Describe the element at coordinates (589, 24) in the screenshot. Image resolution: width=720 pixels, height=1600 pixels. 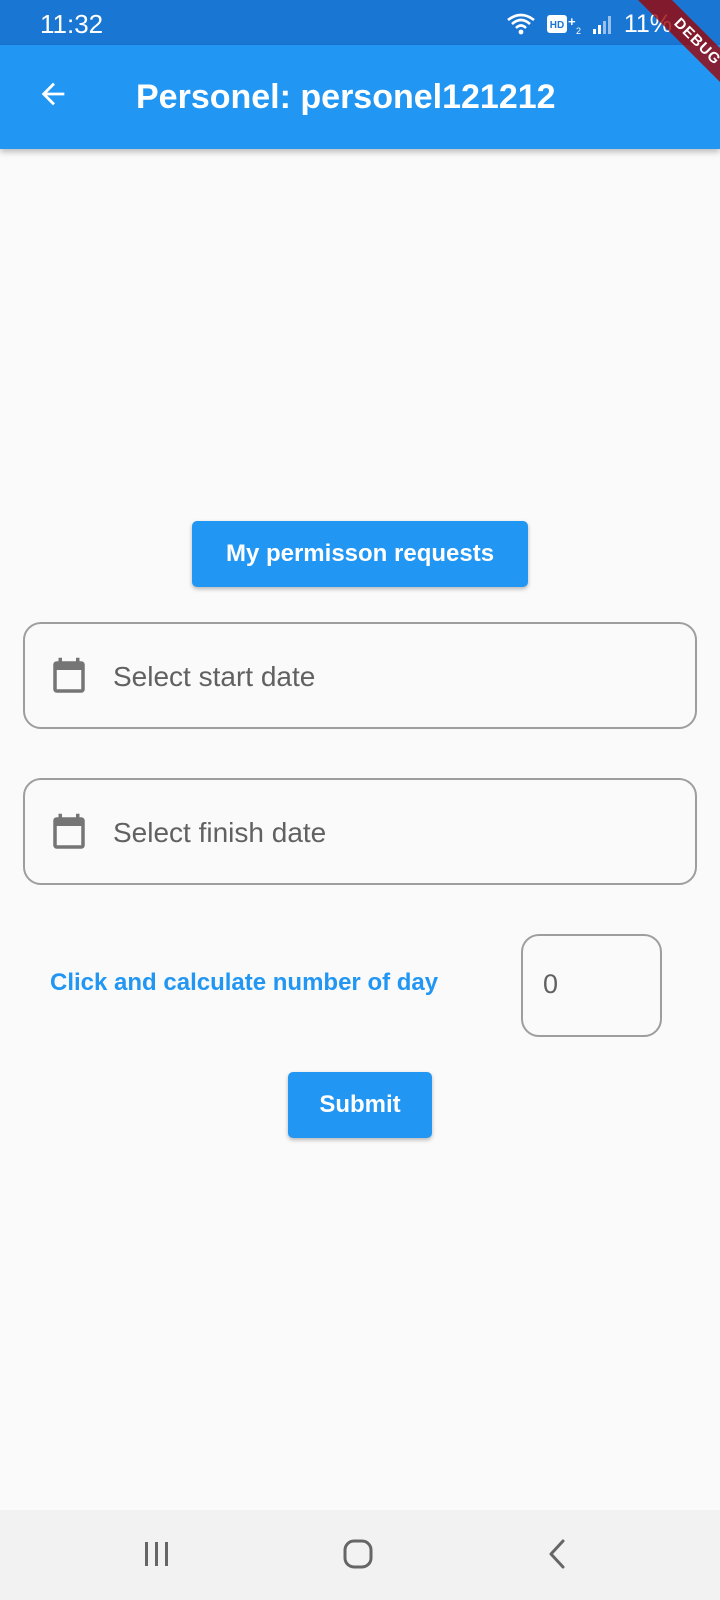
I see `status-icons: HD + 2 11%` at that location.